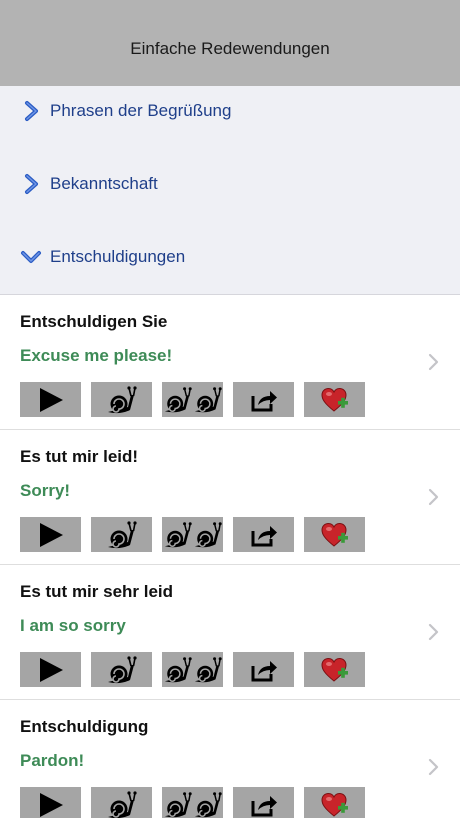 The height and width of the screenshot is (818, 460). Describe the element at coordinates (230, 257) in the screenshot. I see `category-apologies: Entschuldigungen` at that location.